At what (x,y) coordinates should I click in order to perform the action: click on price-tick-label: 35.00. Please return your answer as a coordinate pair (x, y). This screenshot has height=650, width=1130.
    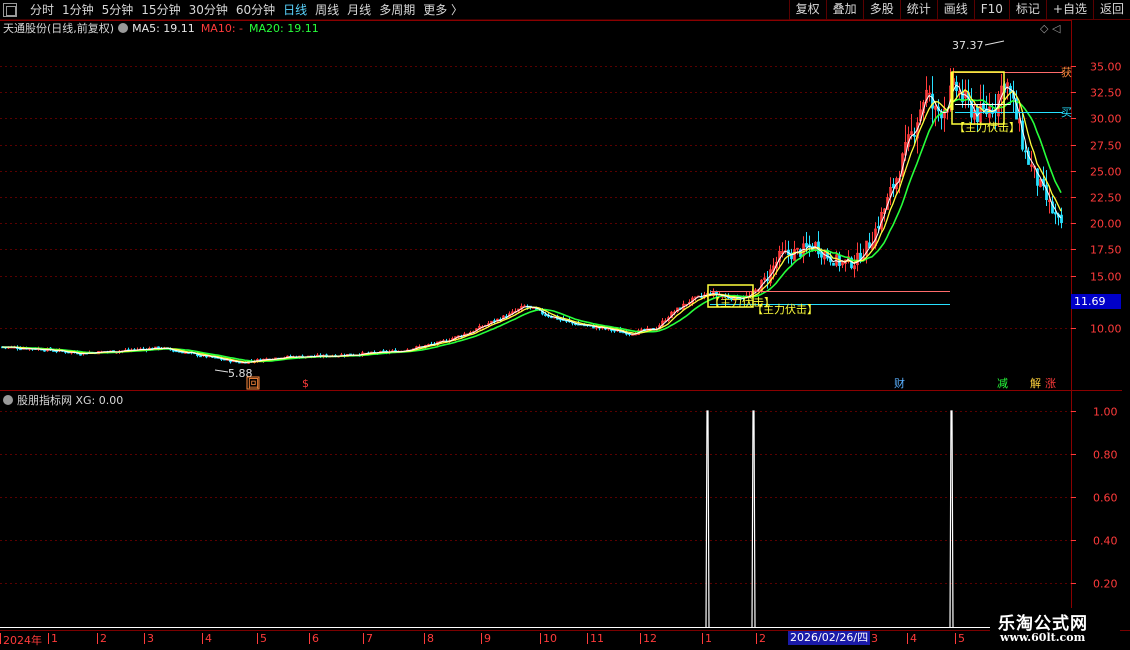
    Looking at the image, I should click on (1106, 67).